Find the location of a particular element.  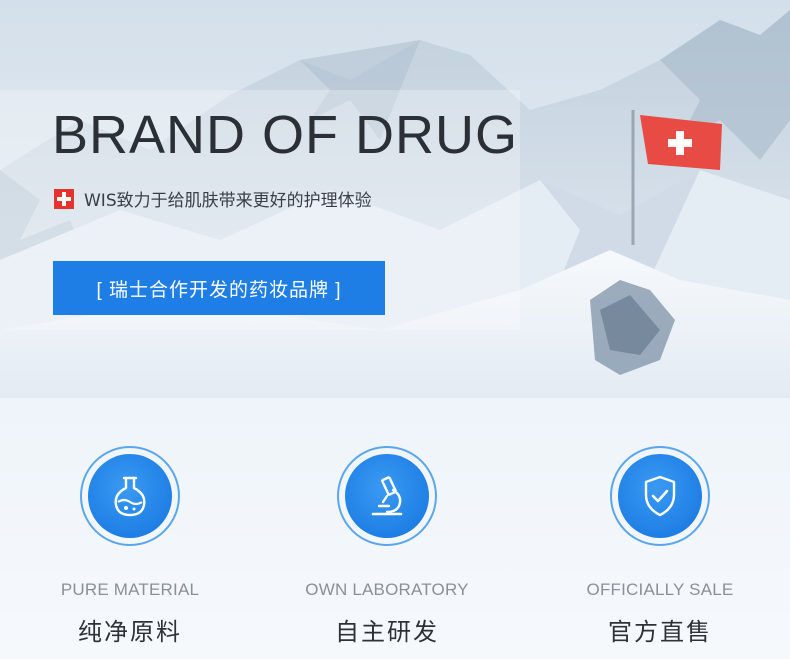

brand-cta-button: [ 瑞士合作开发的药妆品牌 ] is located at coordinates (219, 288).